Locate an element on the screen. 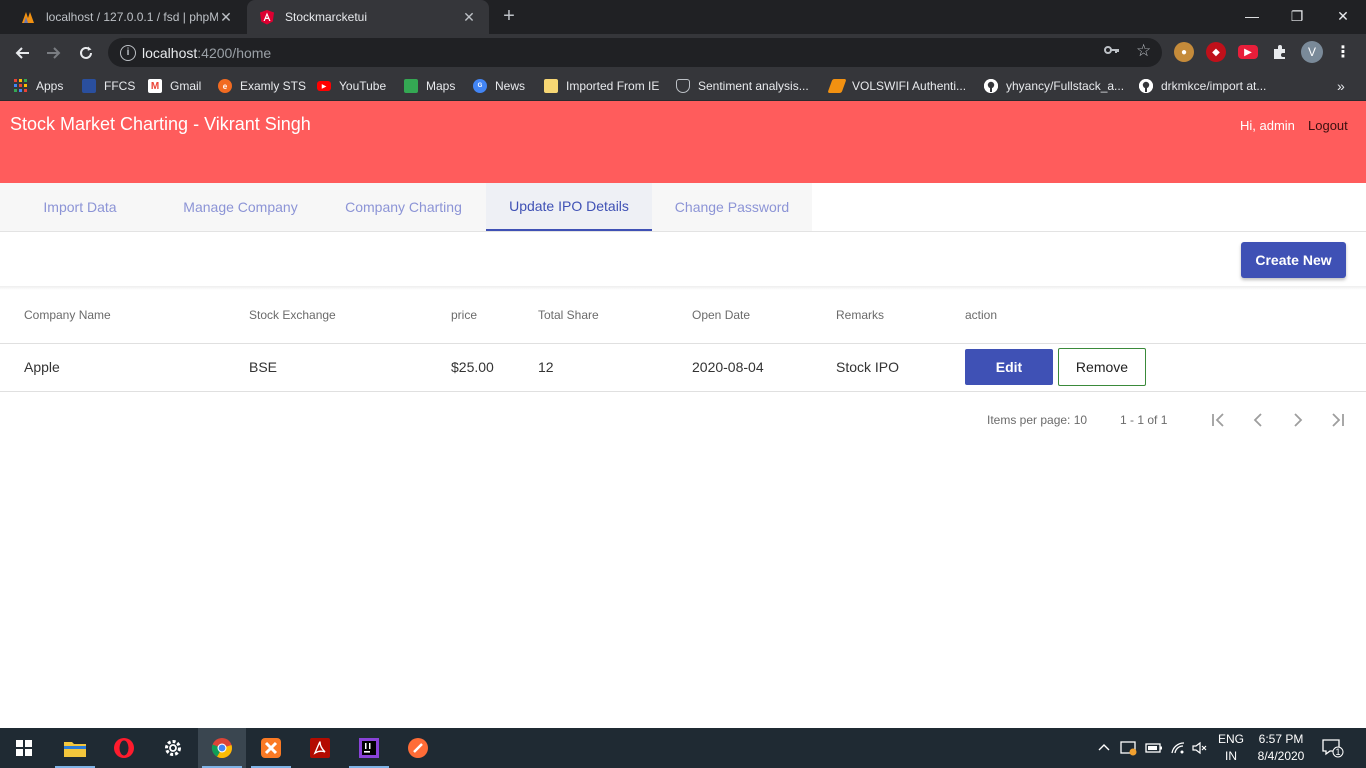 This screenshot has height=768, width=1366. edit-button: Edit is located at coordinates (1009, 367).